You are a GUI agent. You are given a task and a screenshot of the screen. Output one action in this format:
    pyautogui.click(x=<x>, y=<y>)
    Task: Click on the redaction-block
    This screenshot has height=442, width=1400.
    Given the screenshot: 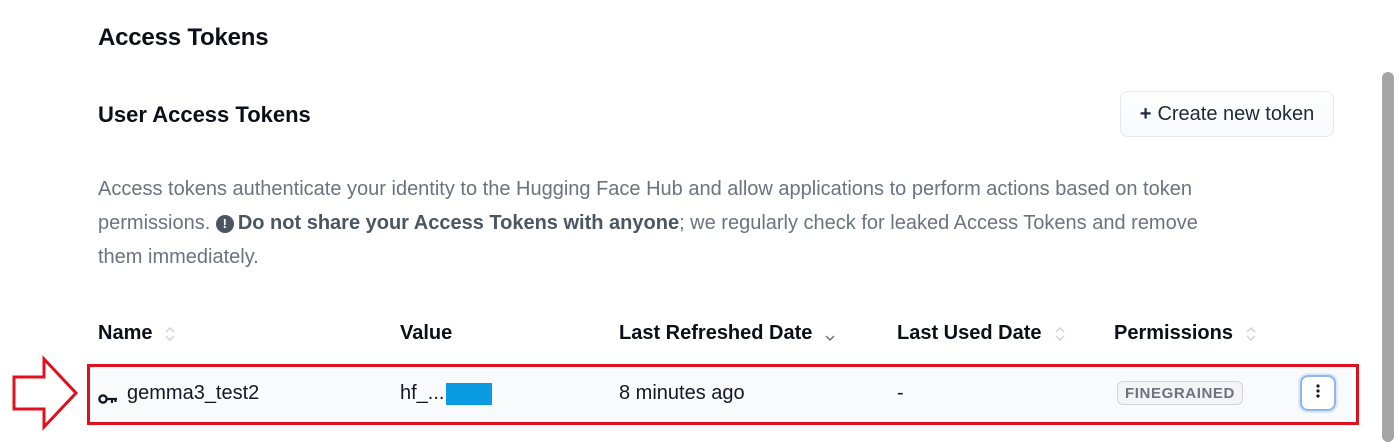 What is the action you would take?
    pyautogui.click(x=469, y=393)
    